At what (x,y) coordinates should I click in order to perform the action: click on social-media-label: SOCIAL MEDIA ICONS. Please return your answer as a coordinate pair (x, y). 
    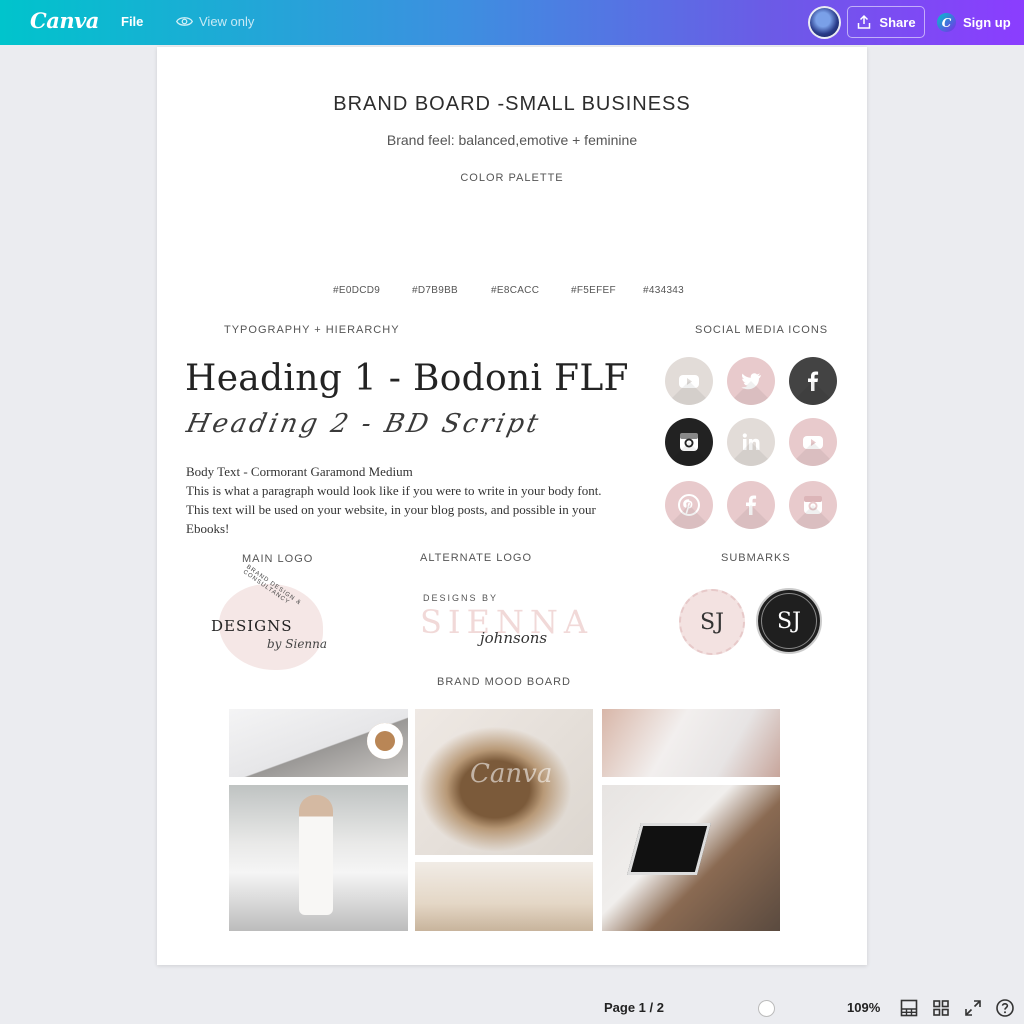
    Looking at the image, I should click on (762, 330).